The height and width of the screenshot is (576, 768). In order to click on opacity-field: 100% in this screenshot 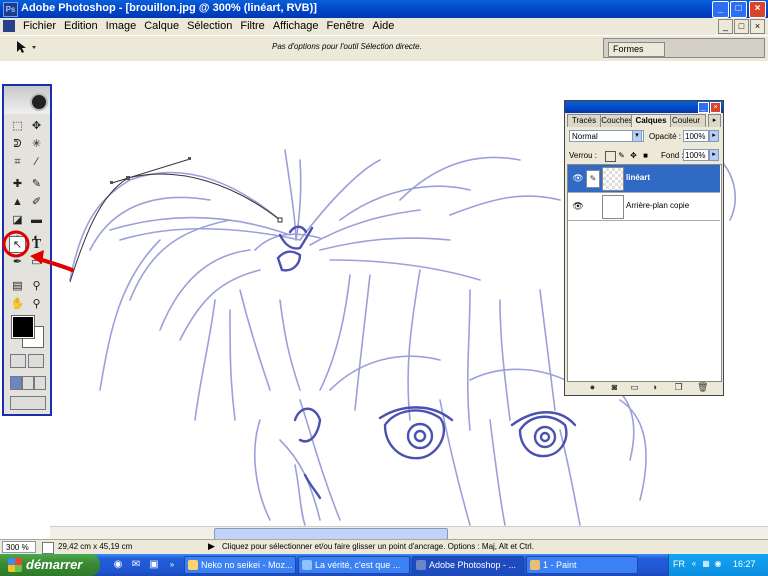, I will do `click(696, 136)`.